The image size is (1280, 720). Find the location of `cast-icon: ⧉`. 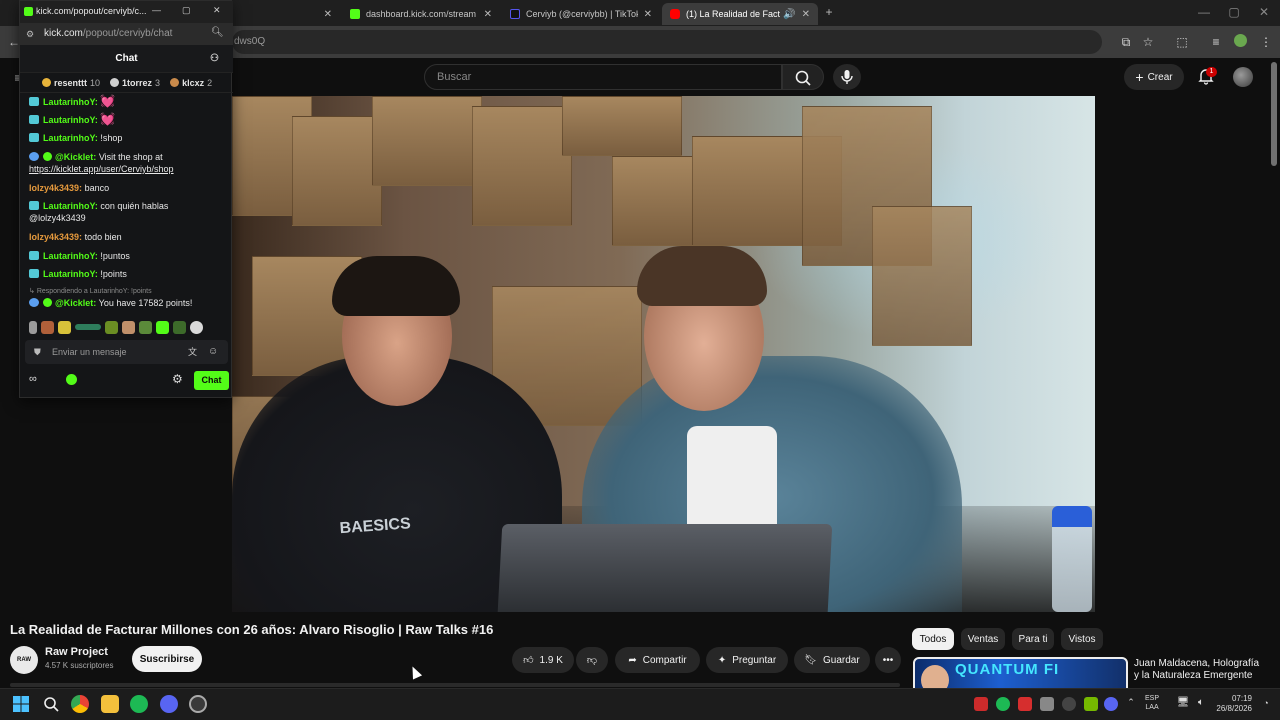

cast-icon: ⧉ is located at coordinates (1126, 42).